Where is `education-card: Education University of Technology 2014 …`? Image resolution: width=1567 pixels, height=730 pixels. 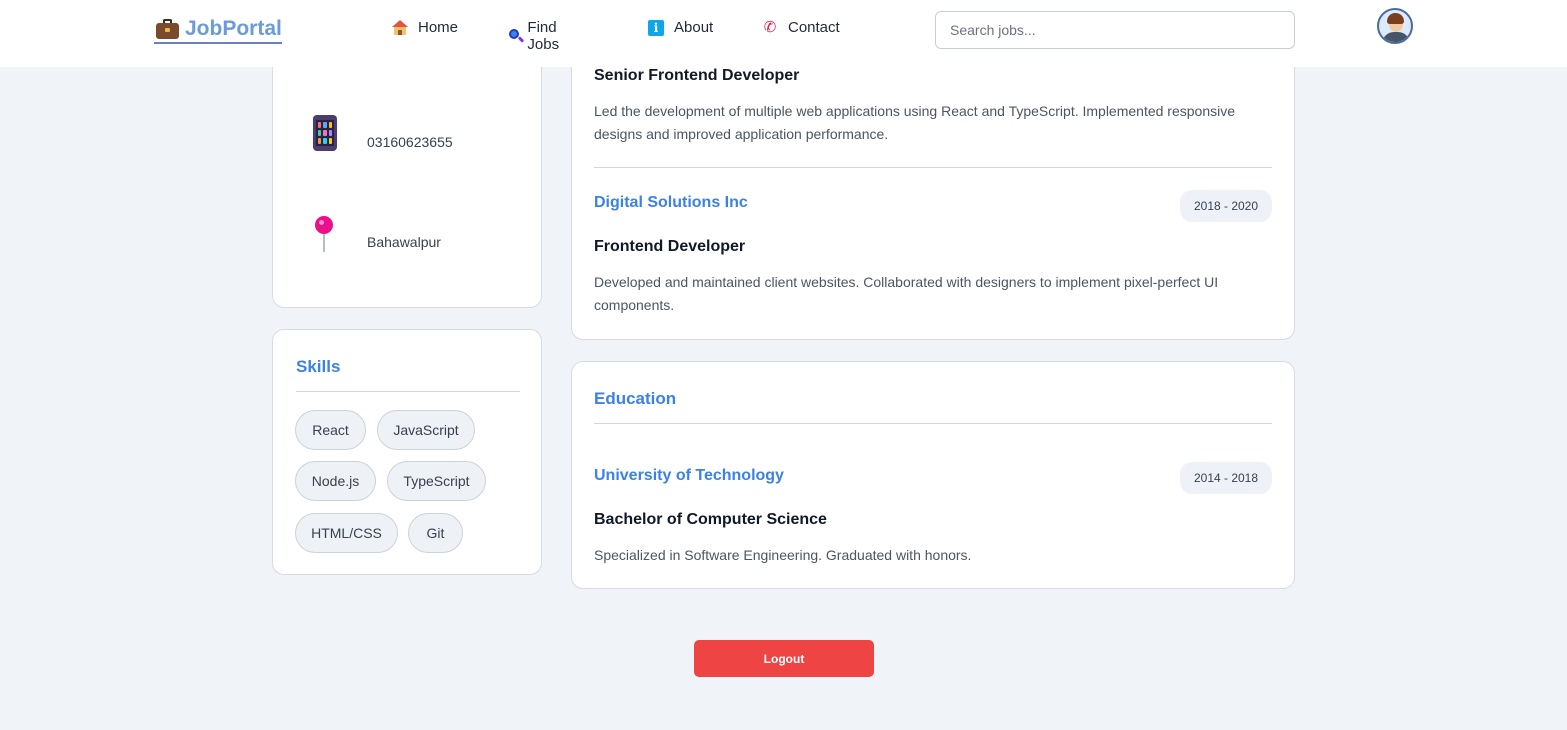 education-card: Education University of Technology 2014 … is located at coordinates (933, 475).